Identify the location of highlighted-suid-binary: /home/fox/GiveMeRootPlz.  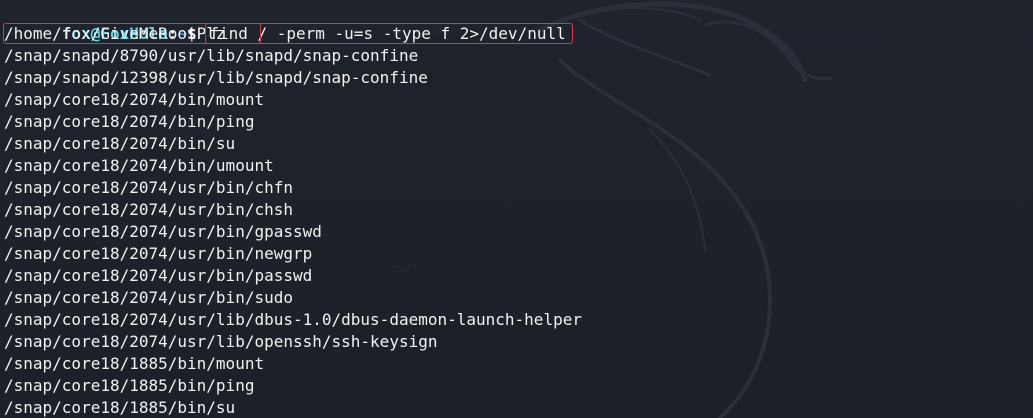
(132, 33).